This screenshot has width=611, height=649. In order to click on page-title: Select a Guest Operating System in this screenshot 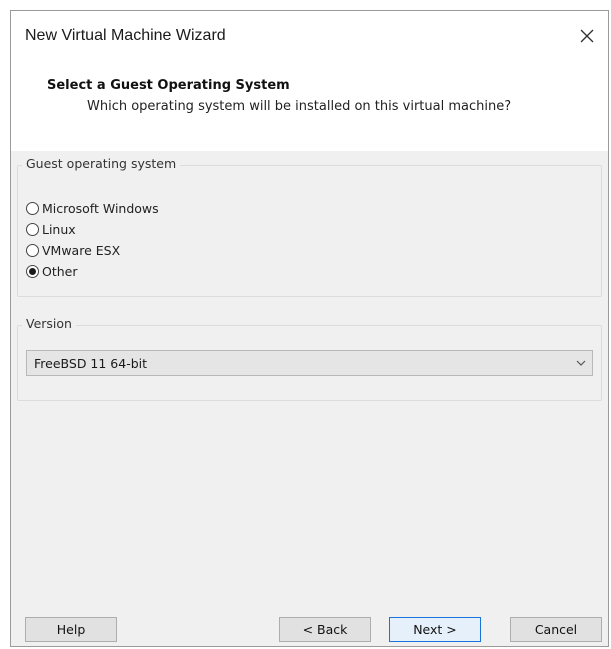, I will do `click(168, 85)`.